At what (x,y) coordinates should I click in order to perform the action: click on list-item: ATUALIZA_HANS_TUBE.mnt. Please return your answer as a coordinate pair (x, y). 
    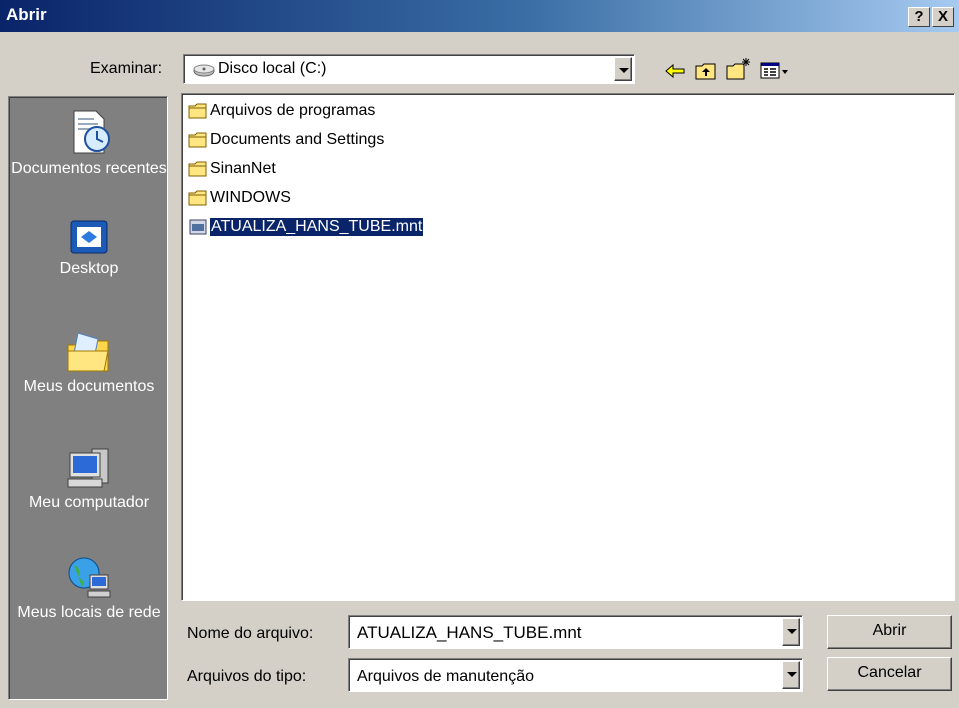
    Looking at the image, I should click on (306, 227).